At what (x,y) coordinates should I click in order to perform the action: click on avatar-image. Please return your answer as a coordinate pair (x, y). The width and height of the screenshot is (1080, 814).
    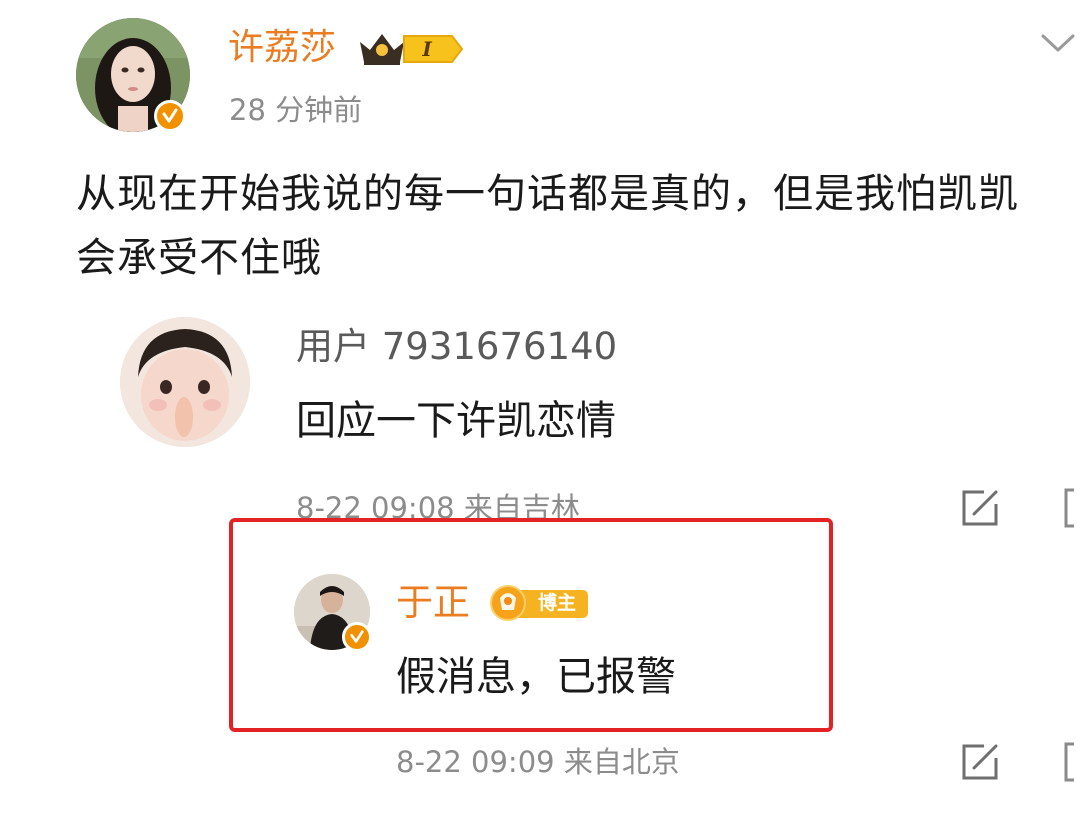
    Looking at the image, I should click on (185, 382).